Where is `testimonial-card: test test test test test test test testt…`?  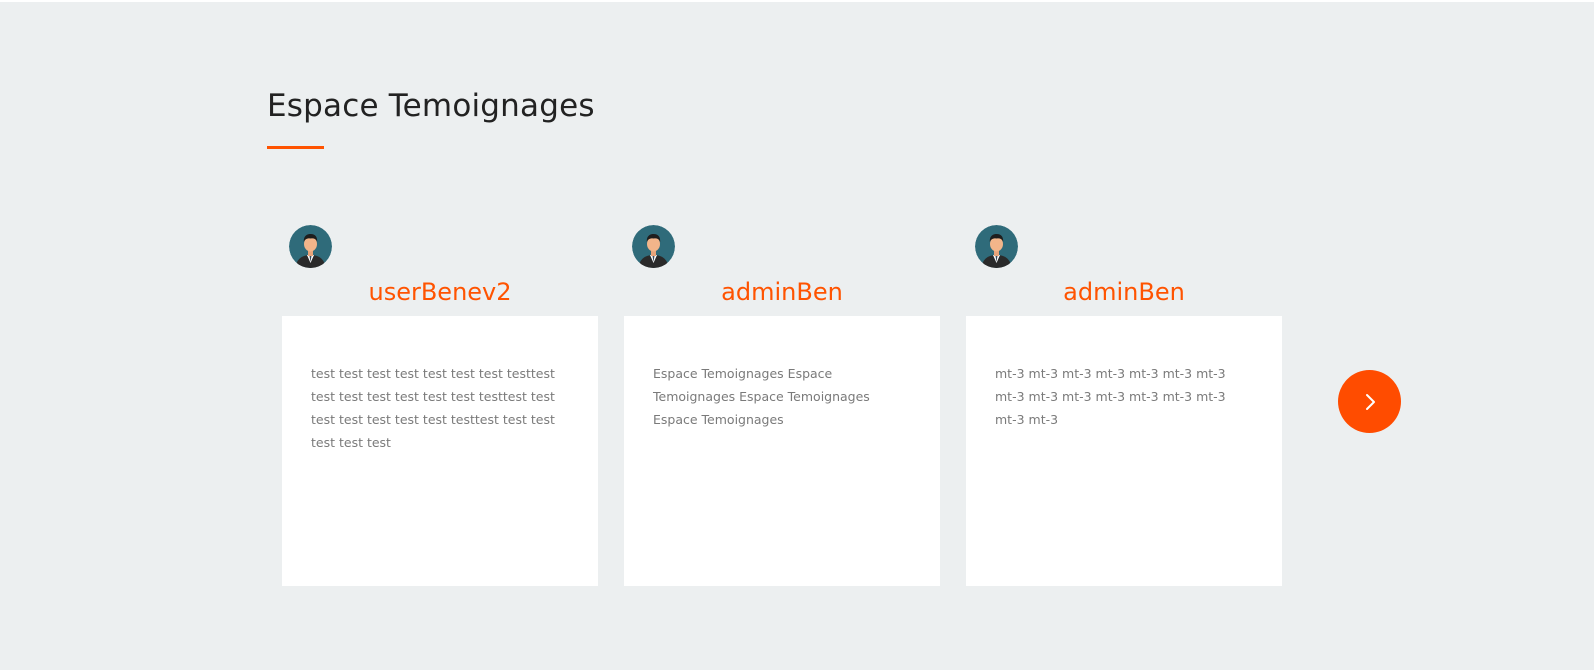 testimonial-card: test test test test test test test testt… is located at coordinates (440, 451).